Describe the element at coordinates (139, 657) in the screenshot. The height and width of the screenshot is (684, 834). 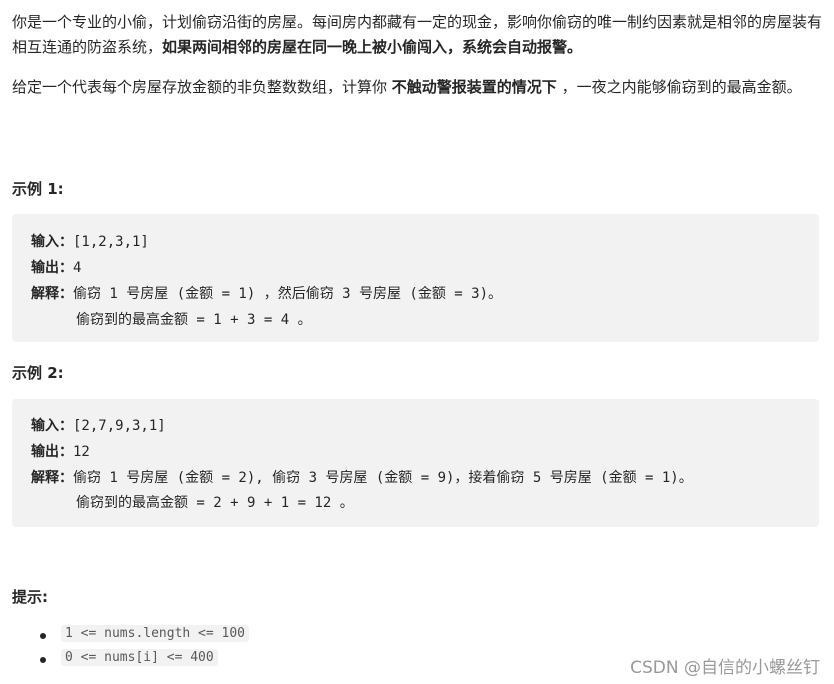
I see `inline-code: 0 <= nums[i] <= 400` at that location.